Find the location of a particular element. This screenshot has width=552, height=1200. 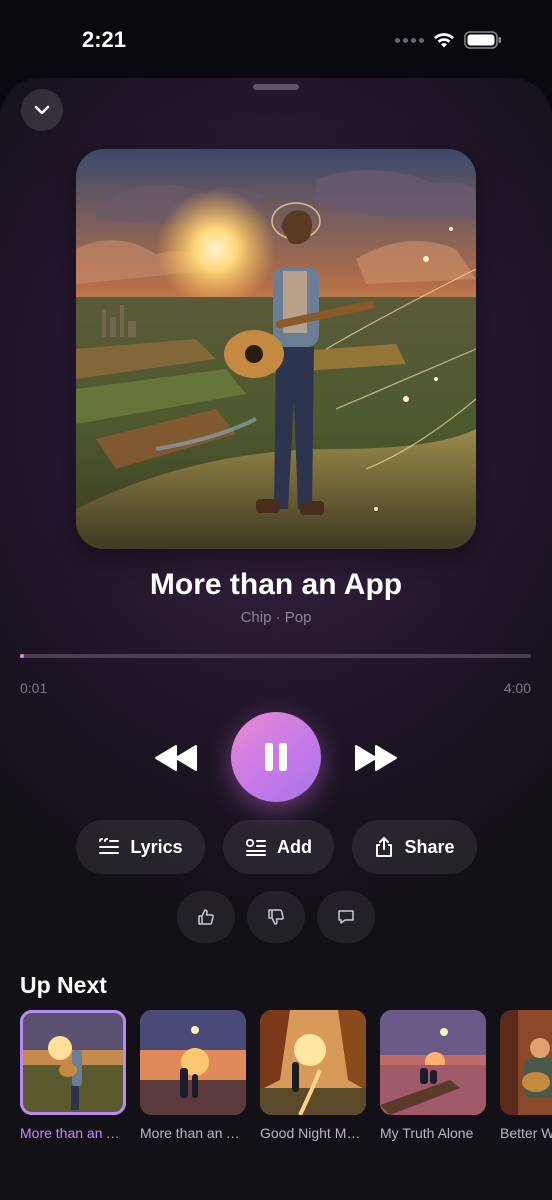

rewind-icon is located at coordinates (176, 758).